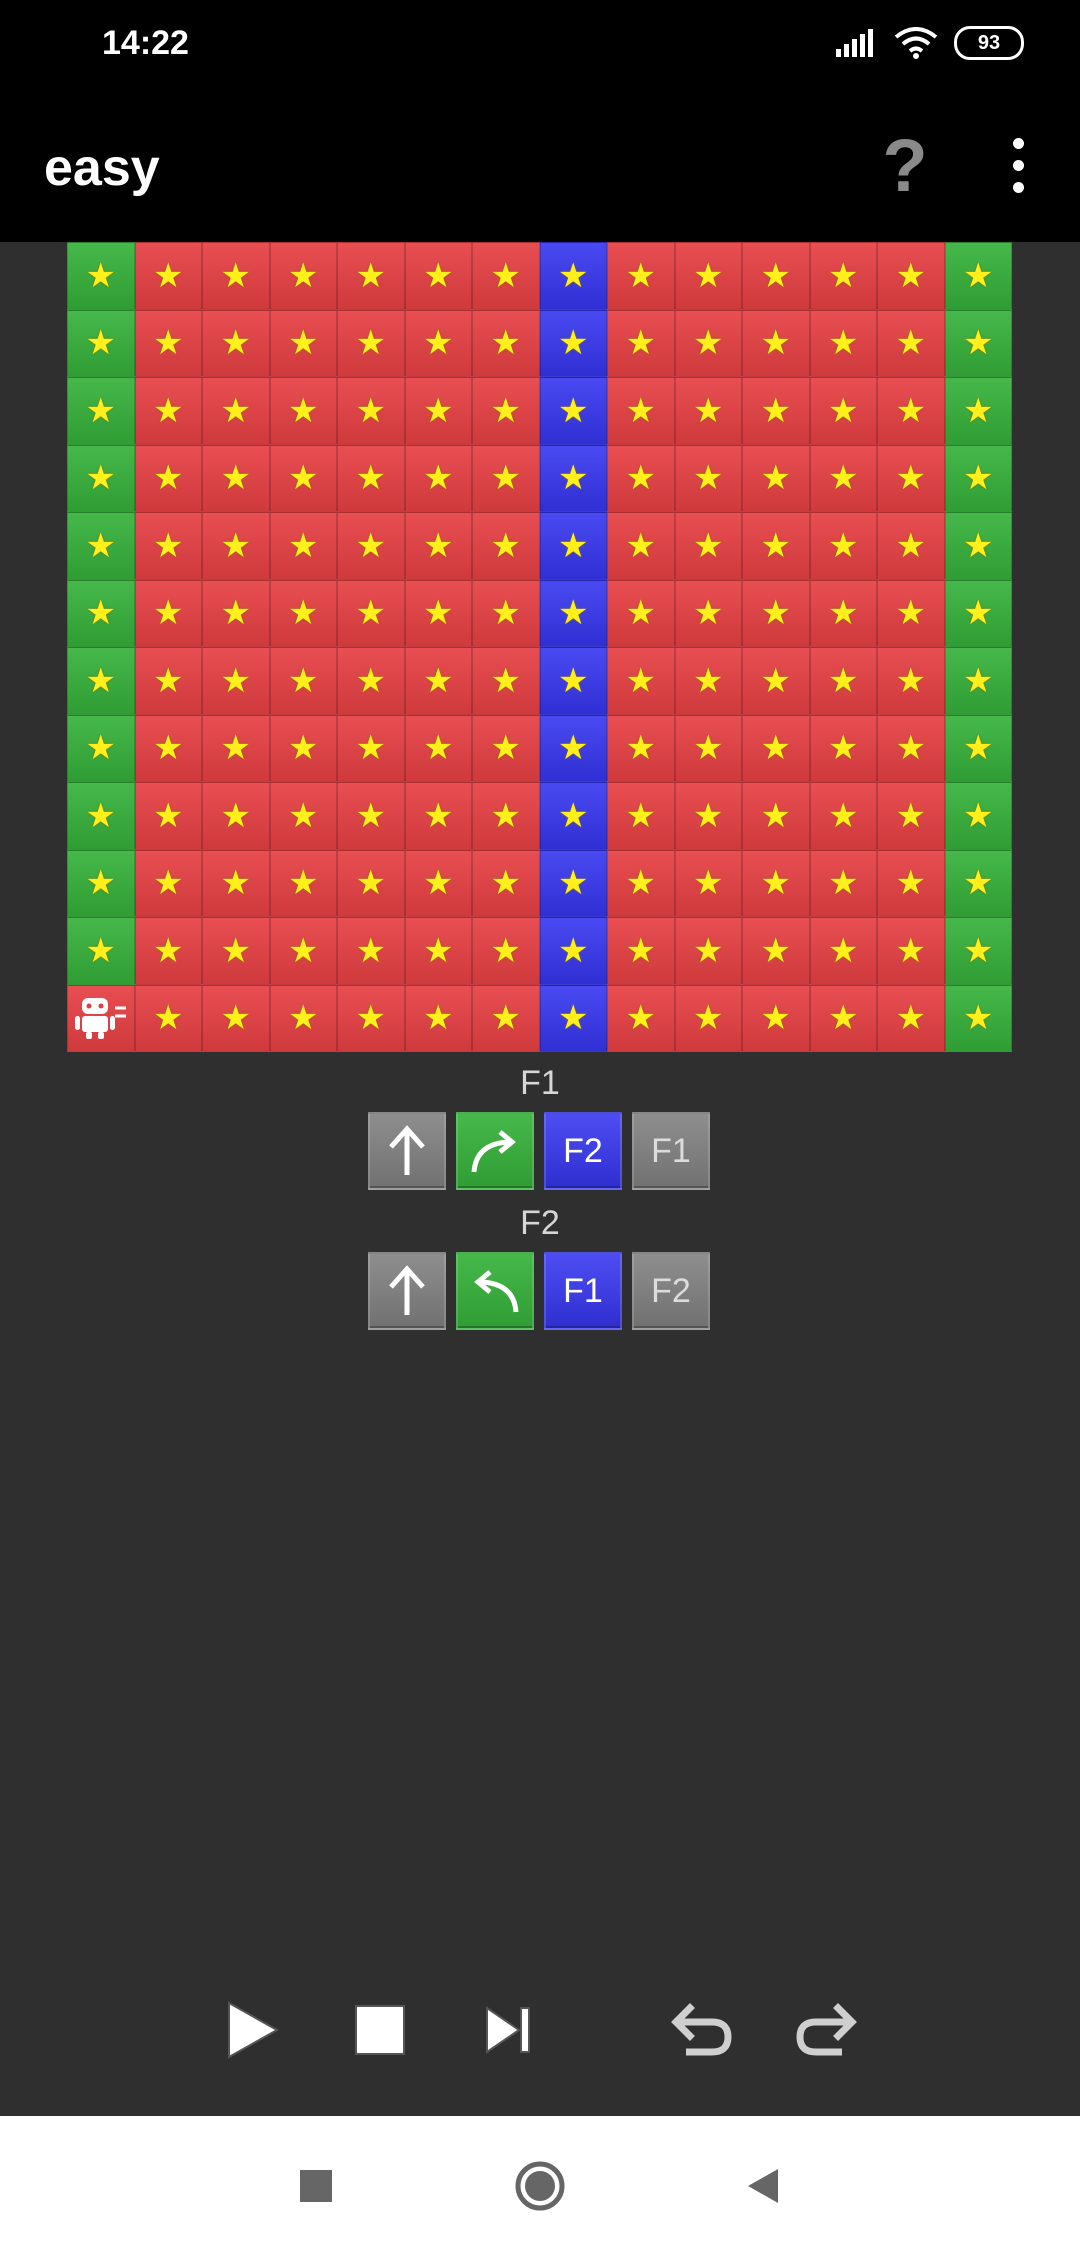  I want to click on home-button, so click(540, 2186).